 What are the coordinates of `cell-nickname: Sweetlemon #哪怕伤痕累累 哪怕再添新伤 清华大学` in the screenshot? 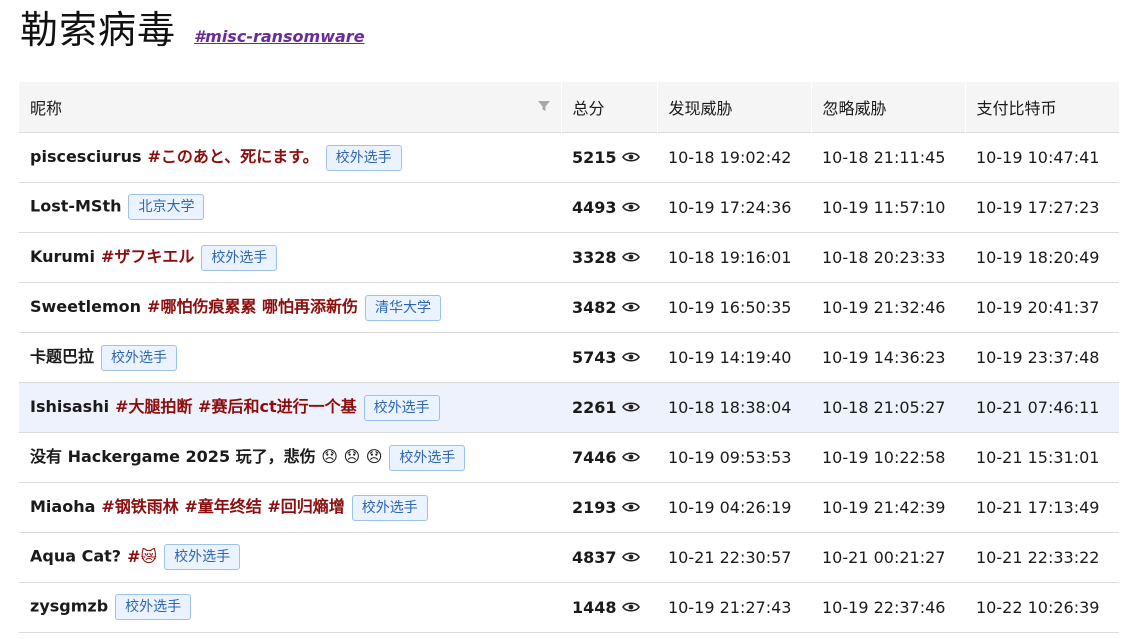 It's located at (290, 306).